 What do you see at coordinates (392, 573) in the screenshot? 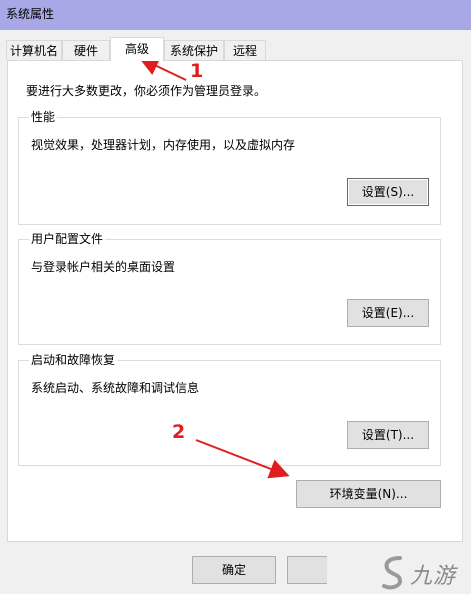
I see `watermark-logo-icon` at bounding box center [392, 573].